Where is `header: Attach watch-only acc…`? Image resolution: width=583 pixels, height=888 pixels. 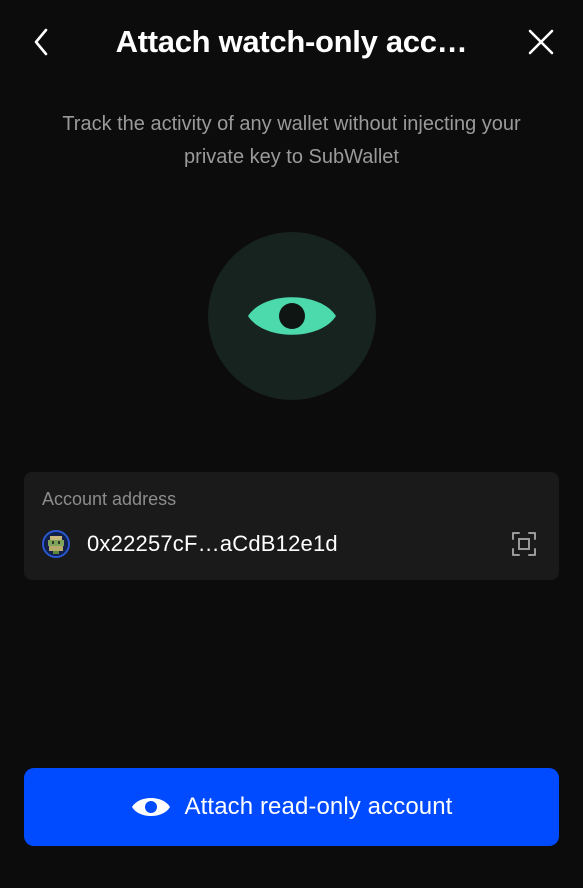
header: Attach watch-only acc… is located at coordinates (291, 42).